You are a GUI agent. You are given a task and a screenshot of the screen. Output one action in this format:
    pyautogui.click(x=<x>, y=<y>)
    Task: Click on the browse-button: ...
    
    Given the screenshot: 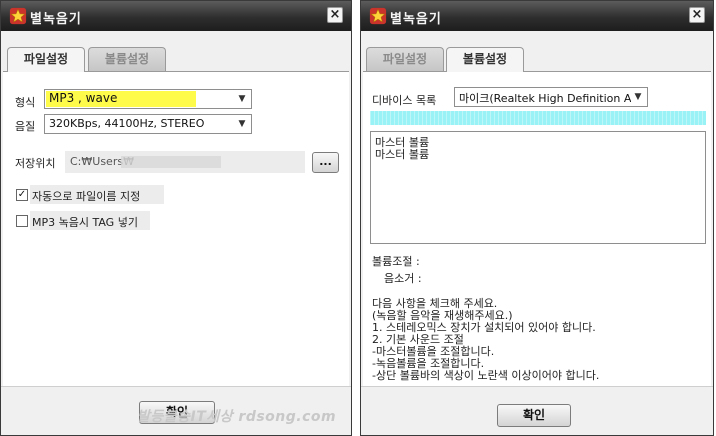 What is the action you would take?
    pyautogui.click(x=325, y=162)
    